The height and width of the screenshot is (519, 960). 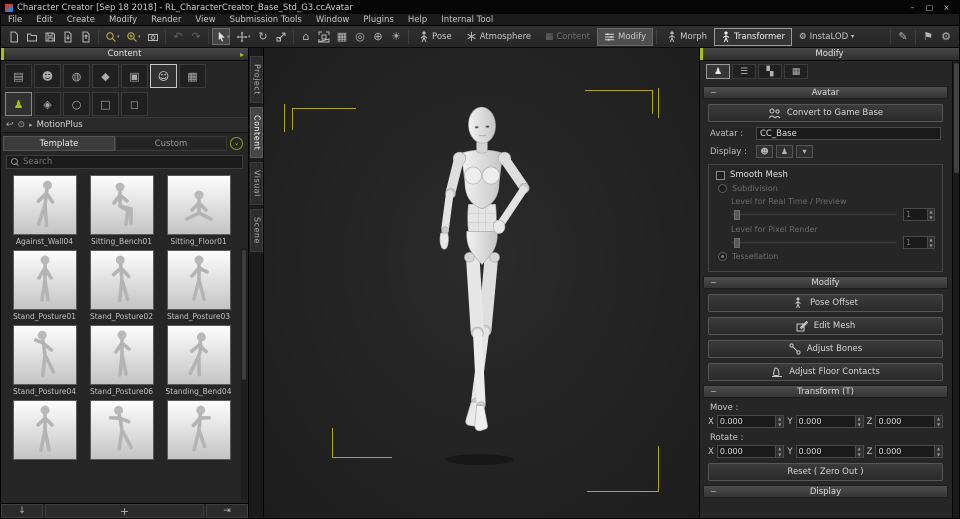 What do you see at coordinates (928, 36) in the screenshot?
I see `flag-tool-icon: ⚑` at bounding box center [928, 36].